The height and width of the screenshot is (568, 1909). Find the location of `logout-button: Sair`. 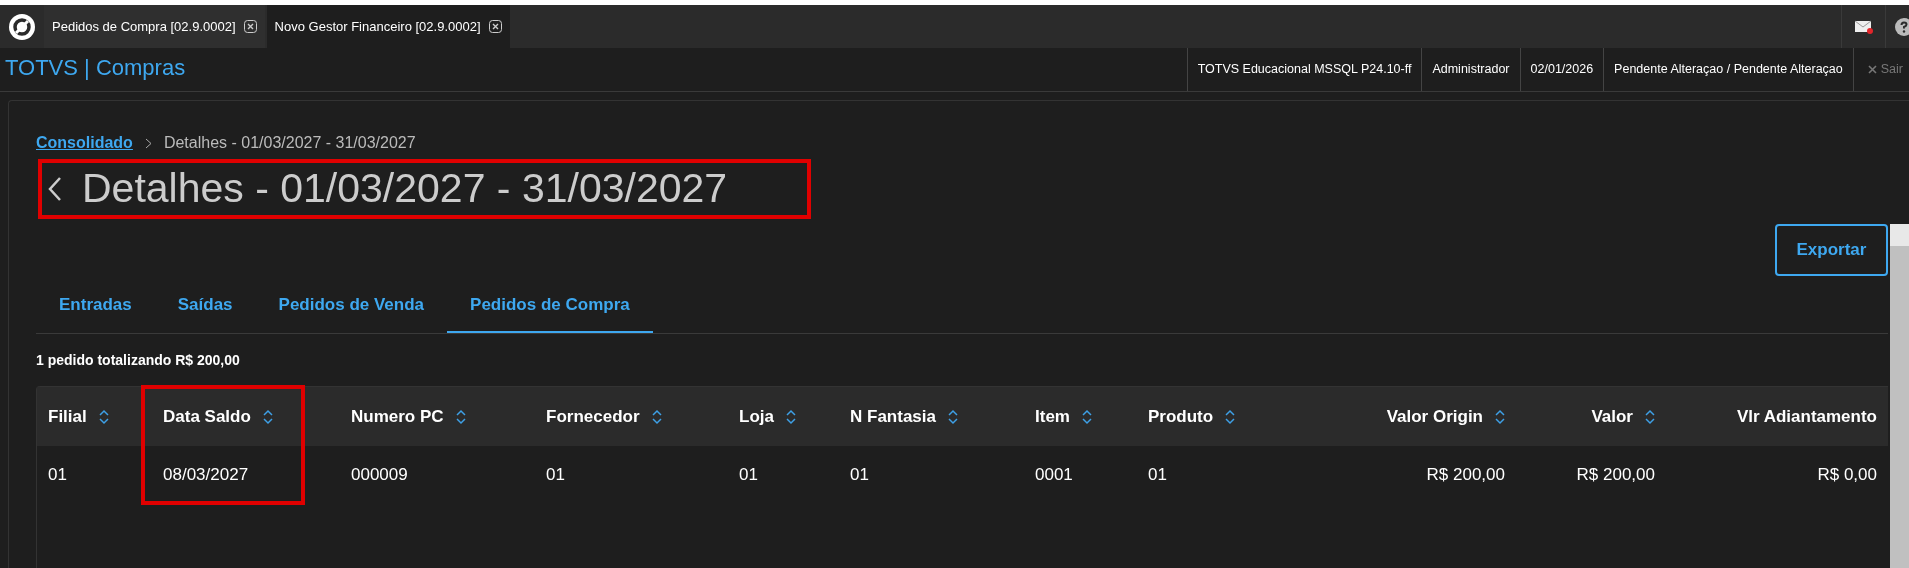

logout-button: Sair is located at coordinates (1880, 69).